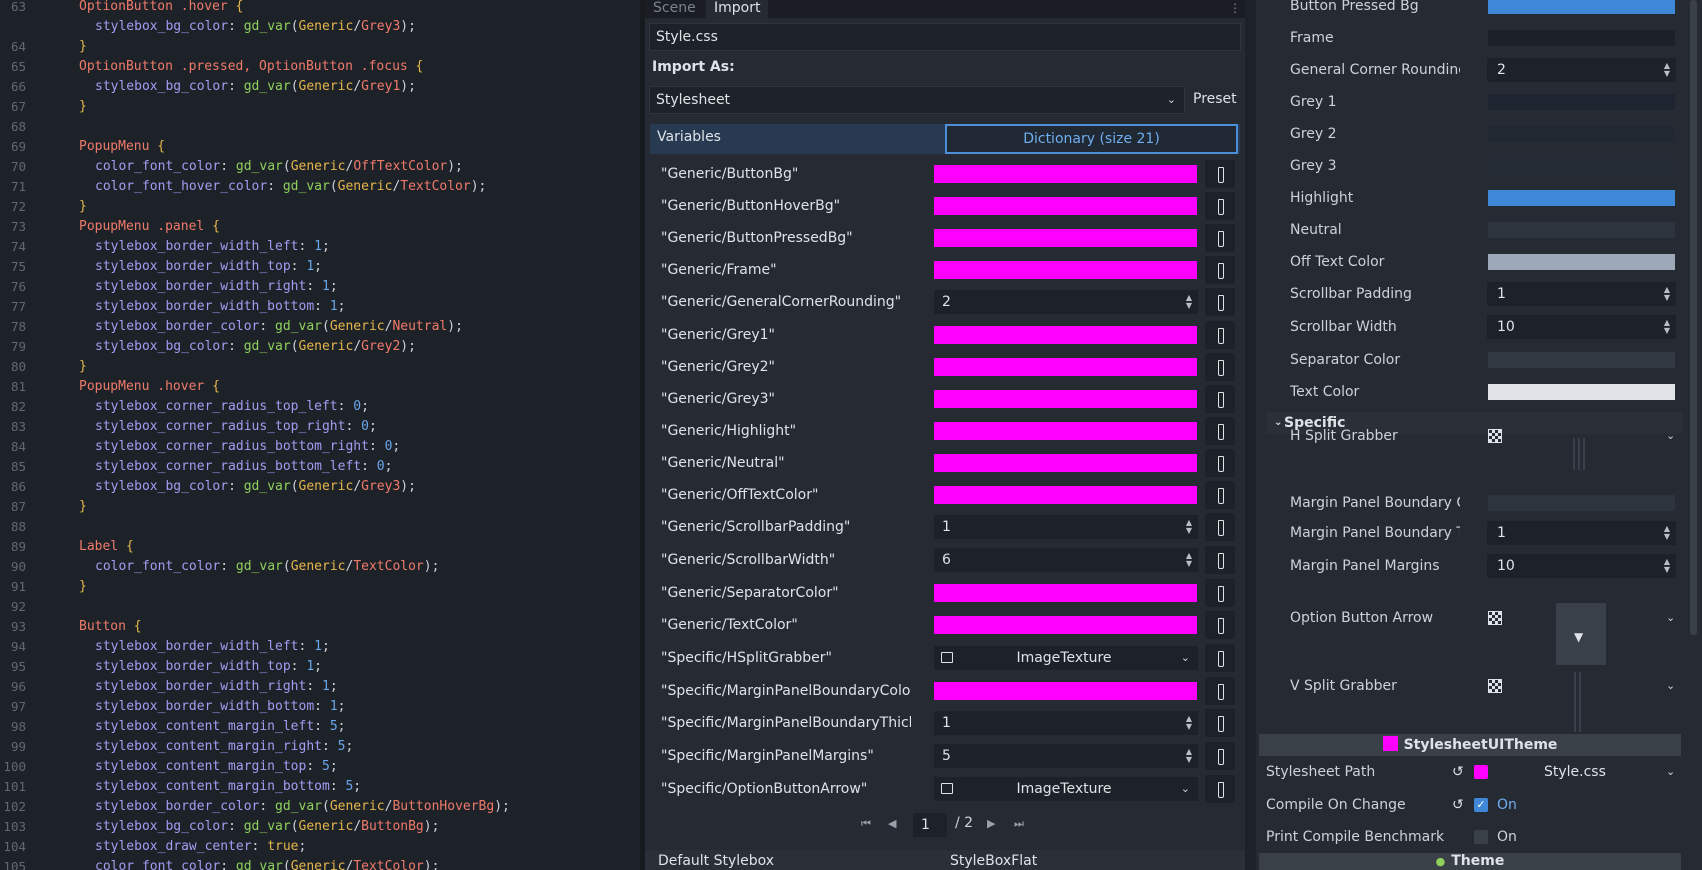 Image resolution: width=1702 pixels, height=870 pixels. I want to click on split-handle-right, so click(1250, 435).